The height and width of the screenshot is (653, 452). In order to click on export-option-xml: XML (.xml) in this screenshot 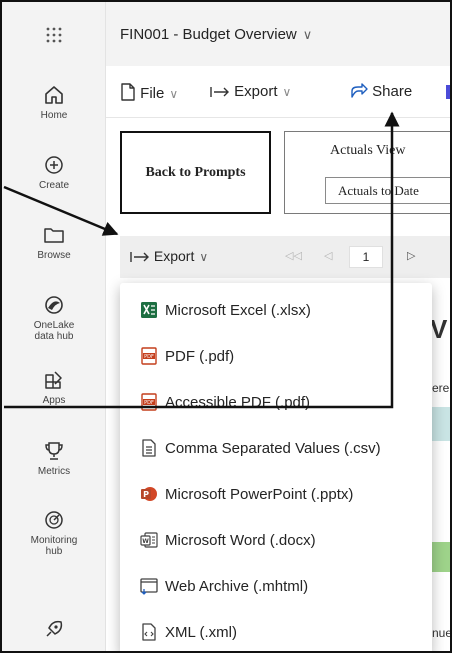, I will do `click(276, 630)`.